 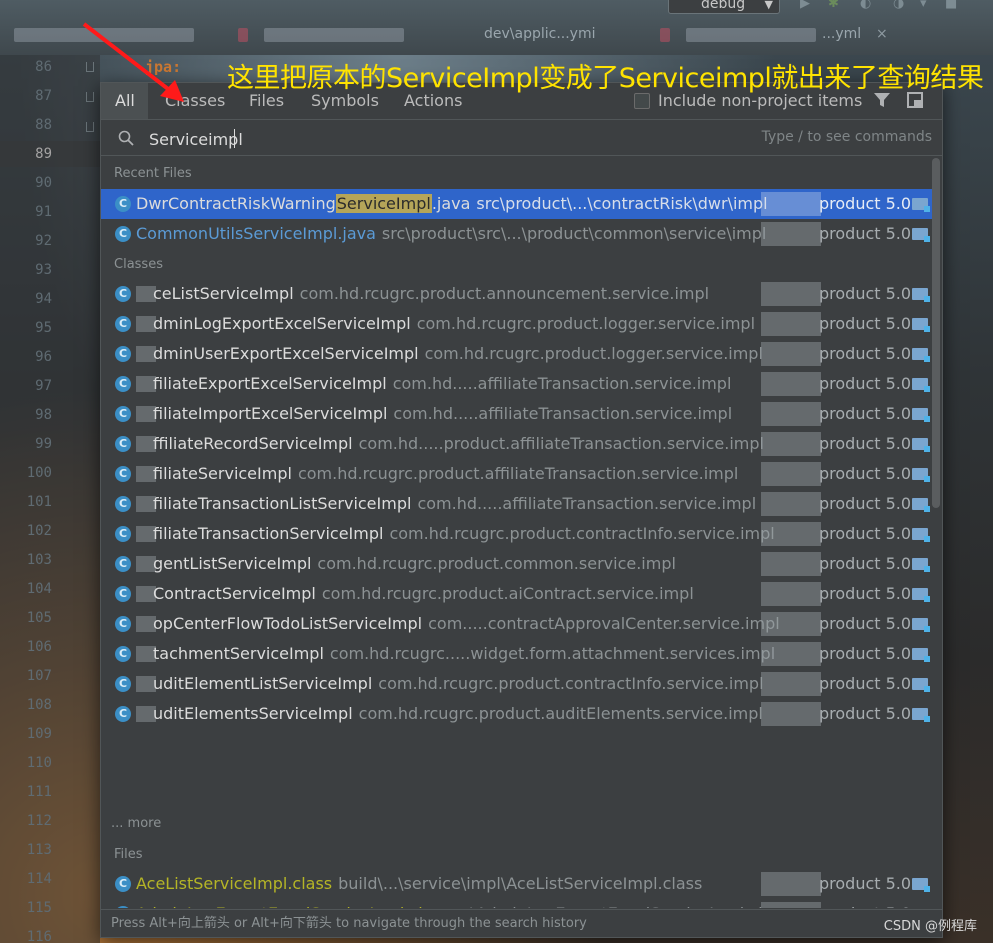 What do you see at coordinates (282, 323) in the screenshot?
I see `result-class-name: dminLogExportExcelServiceImpl` at bounding box center [282, 323].